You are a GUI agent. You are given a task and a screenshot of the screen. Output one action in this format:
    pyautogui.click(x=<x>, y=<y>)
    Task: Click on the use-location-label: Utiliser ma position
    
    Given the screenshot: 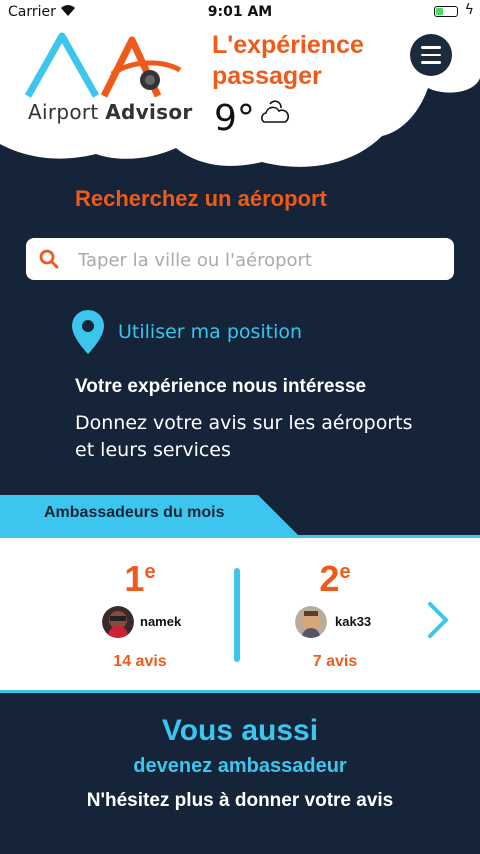 What is the action you would take?
    pyautogui.click(x=210, y=332)
    